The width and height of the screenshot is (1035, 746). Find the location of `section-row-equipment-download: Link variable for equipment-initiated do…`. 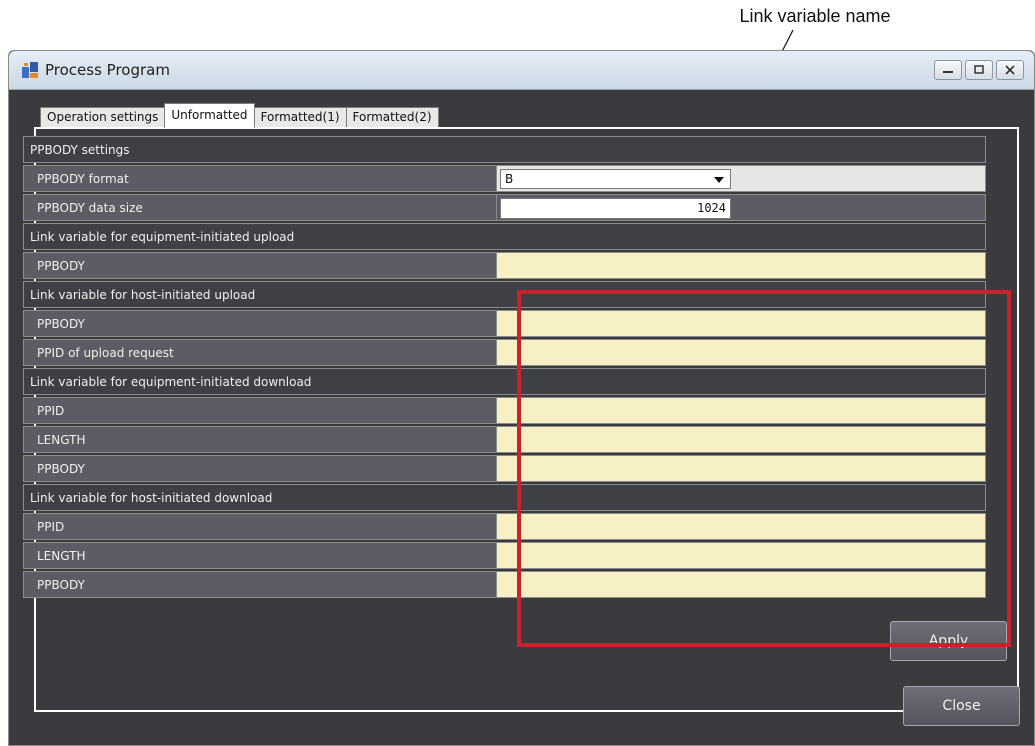

section-row-equipment-download: Link variable for equipment-initiated do… is located at coordinates (504, 381).